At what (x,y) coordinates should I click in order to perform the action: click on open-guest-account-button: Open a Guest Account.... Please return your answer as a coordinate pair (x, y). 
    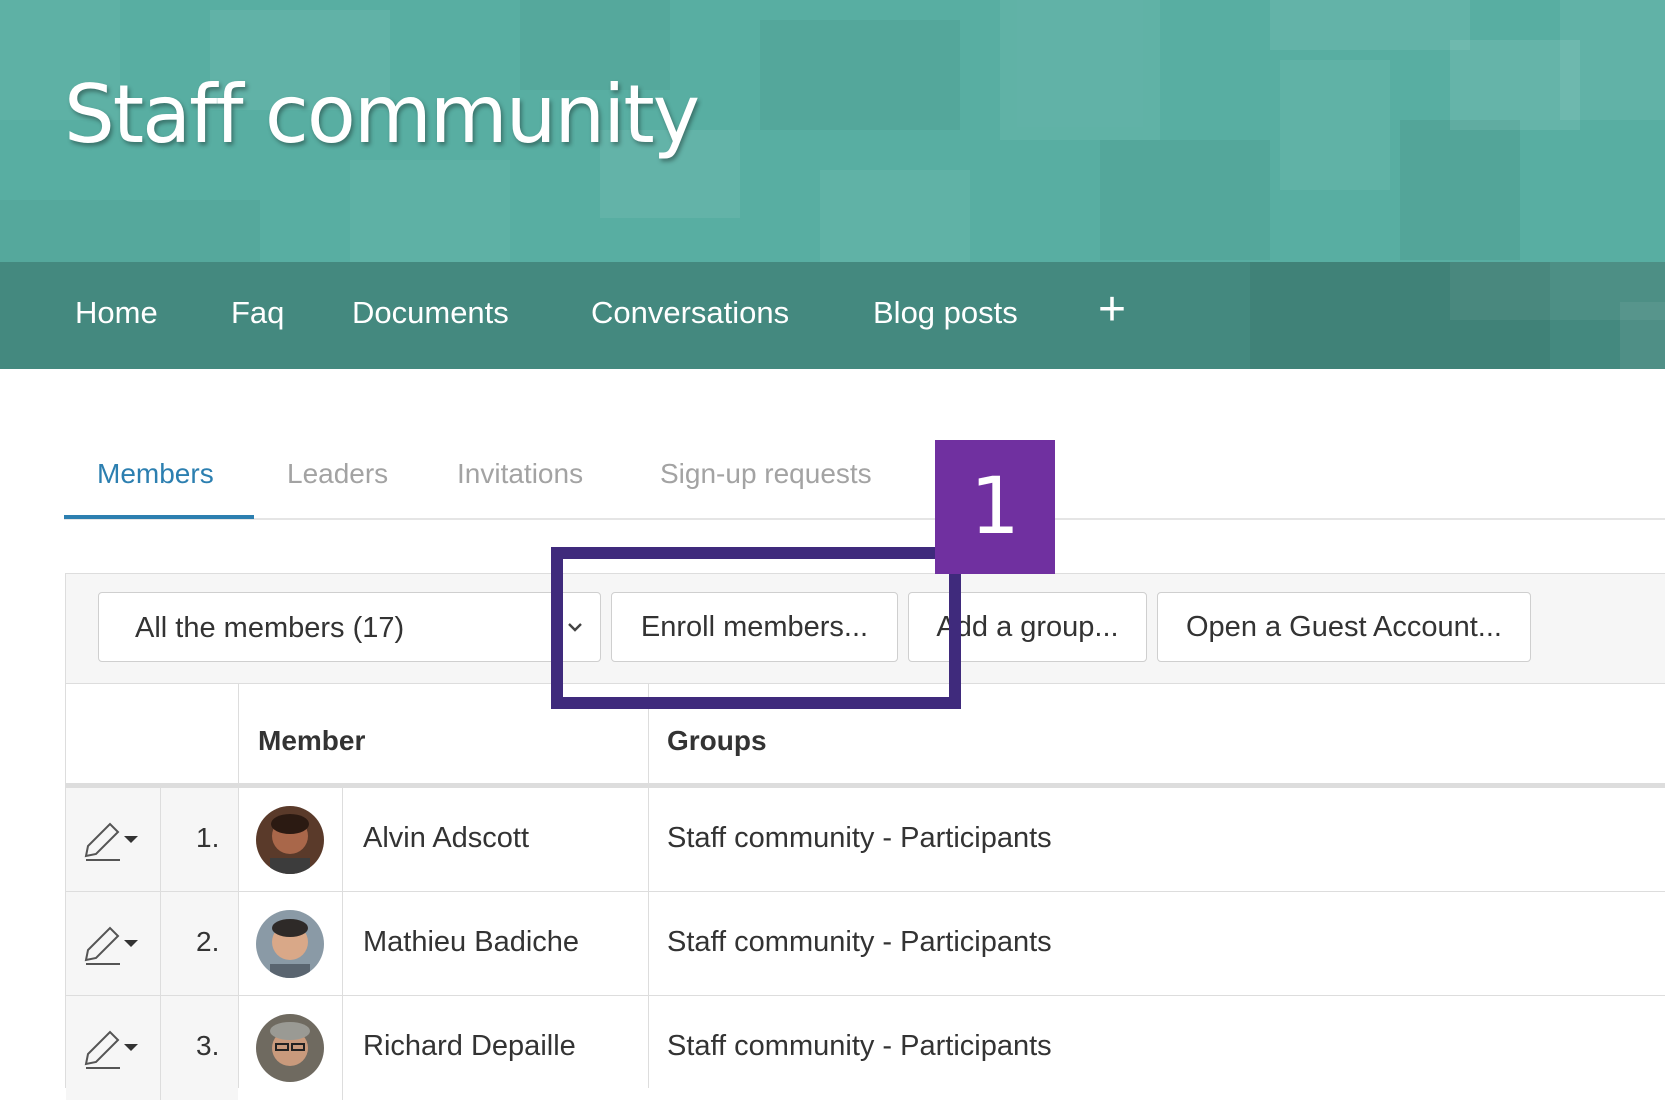
    Looking at the image, I should click on (1344, 627).